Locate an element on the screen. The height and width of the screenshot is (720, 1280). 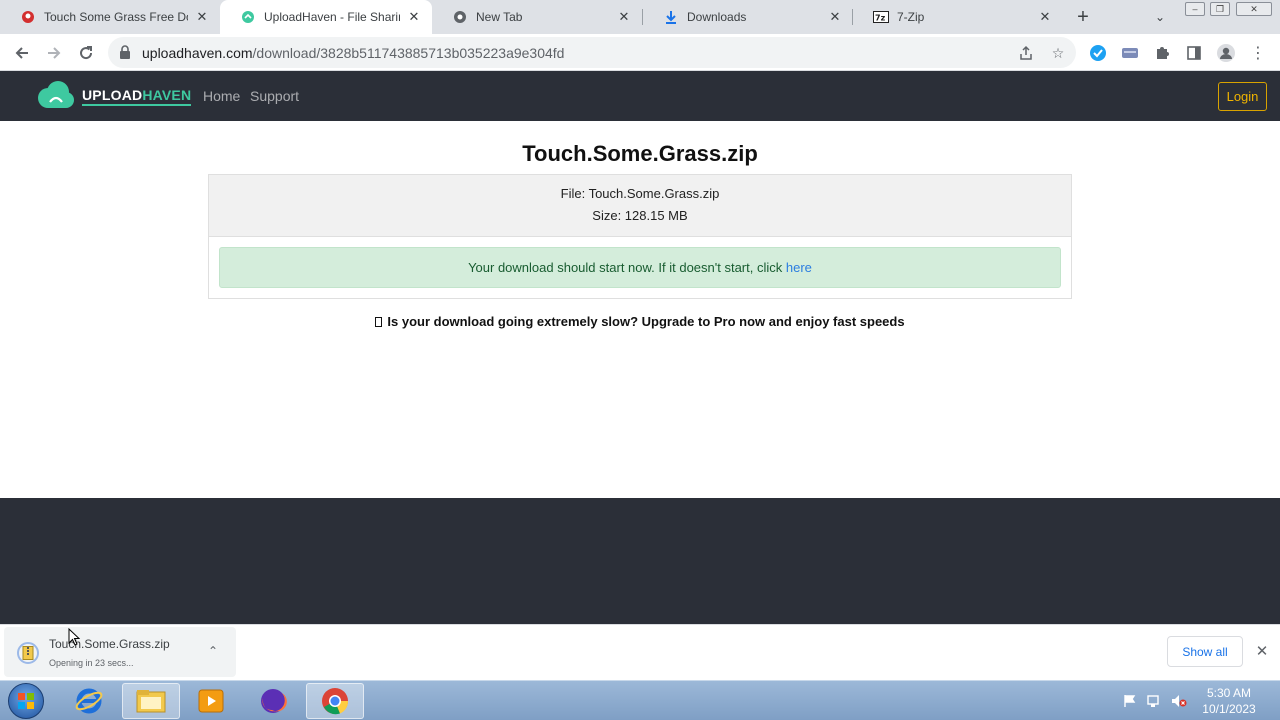
action-center-flag-icon is located at coordinates (1130, 701).